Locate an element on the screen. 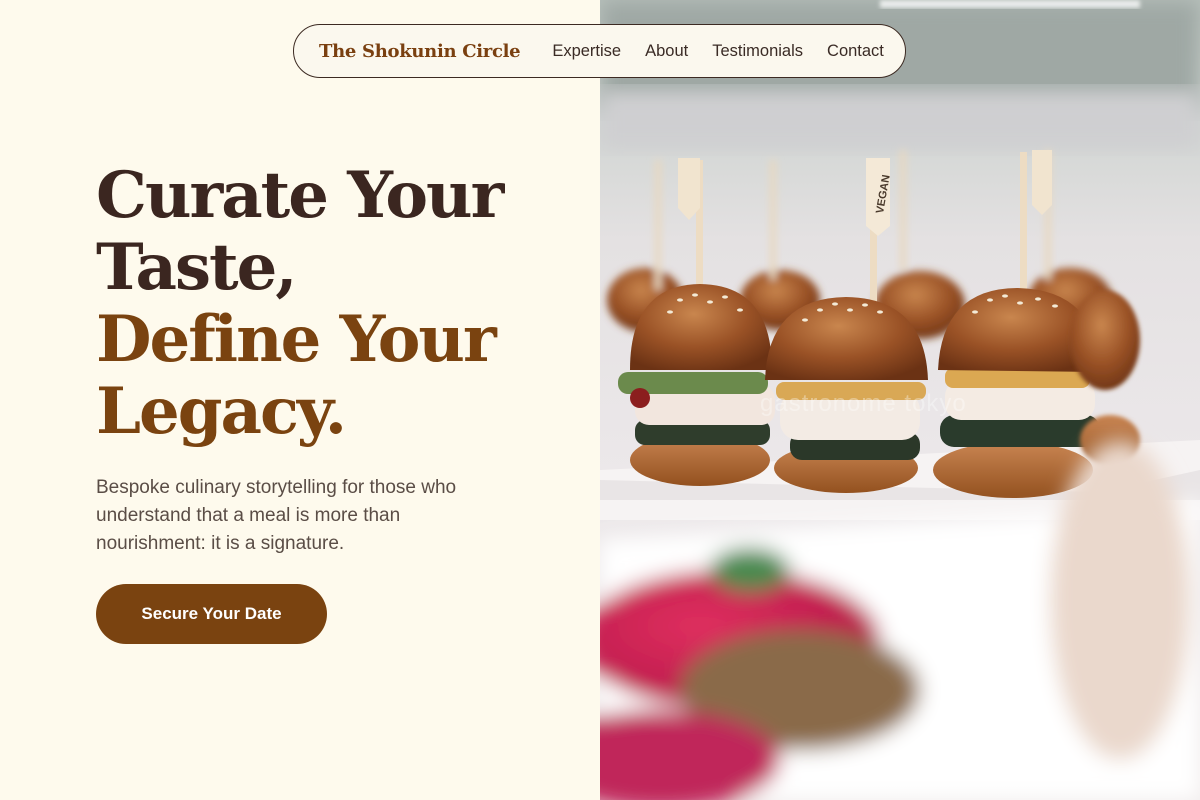 Image resolution: width=1200 pixels, height=800 pixels. headline-line-1: Curate Your is located at coordinates (300, 195).